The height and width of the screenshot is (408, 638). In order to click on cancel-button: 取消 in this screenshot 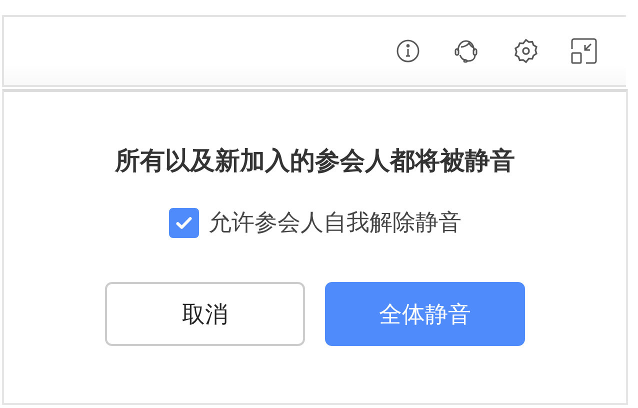, I will do `click(205, 314)`.